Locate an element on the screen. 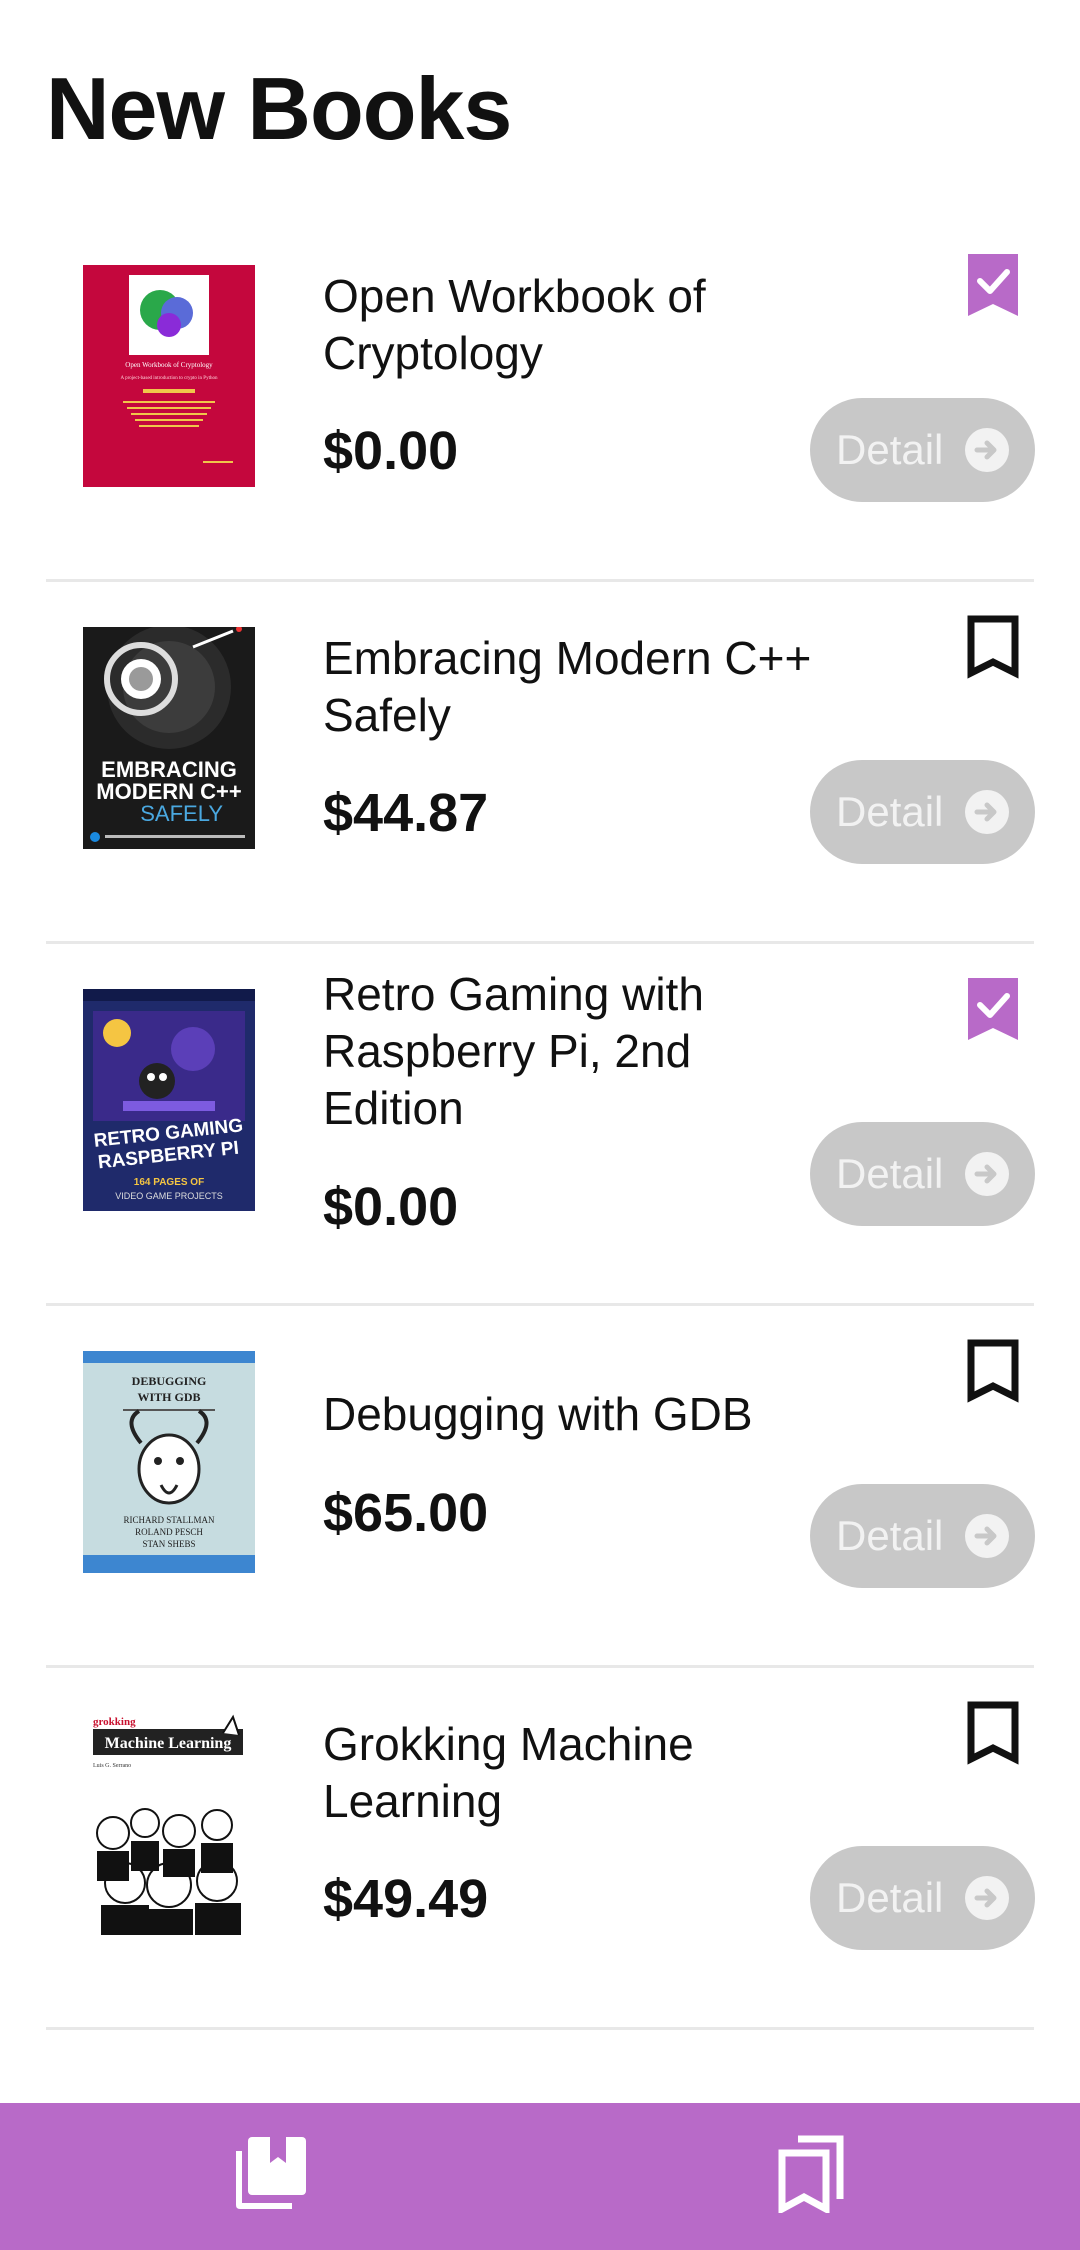 The image size is (1080, 2250). book-title: Open Workbook of Cryptology is located at coordinates (514, 324).